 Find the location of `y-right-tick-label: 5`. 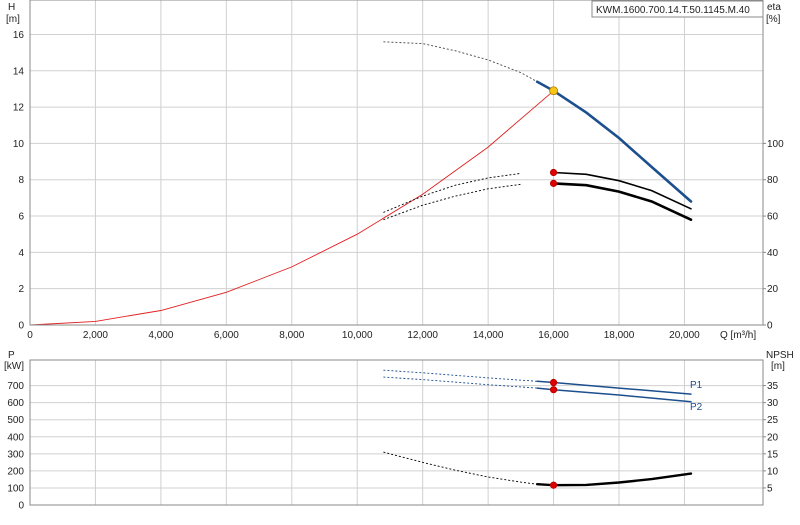

y-right-tick-label: 5 is located at coordinates (770, 488).